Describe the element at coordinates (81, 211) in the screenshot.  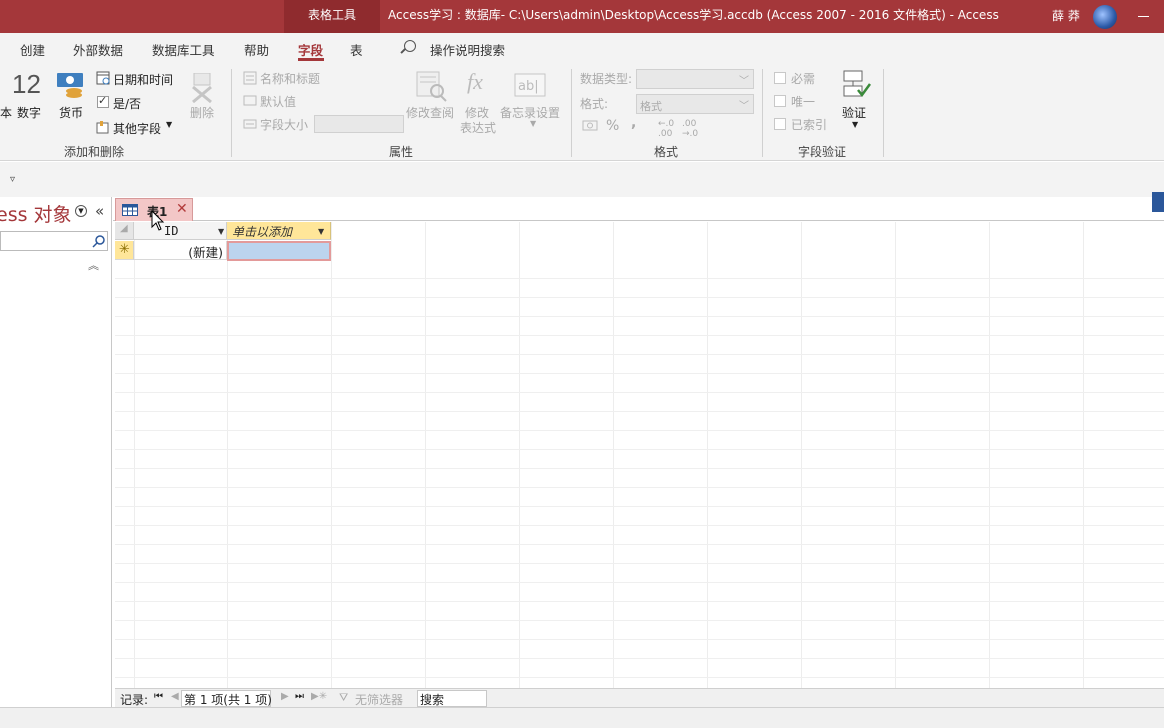
I see `nav-dropdown-icon: ▼` at that location.